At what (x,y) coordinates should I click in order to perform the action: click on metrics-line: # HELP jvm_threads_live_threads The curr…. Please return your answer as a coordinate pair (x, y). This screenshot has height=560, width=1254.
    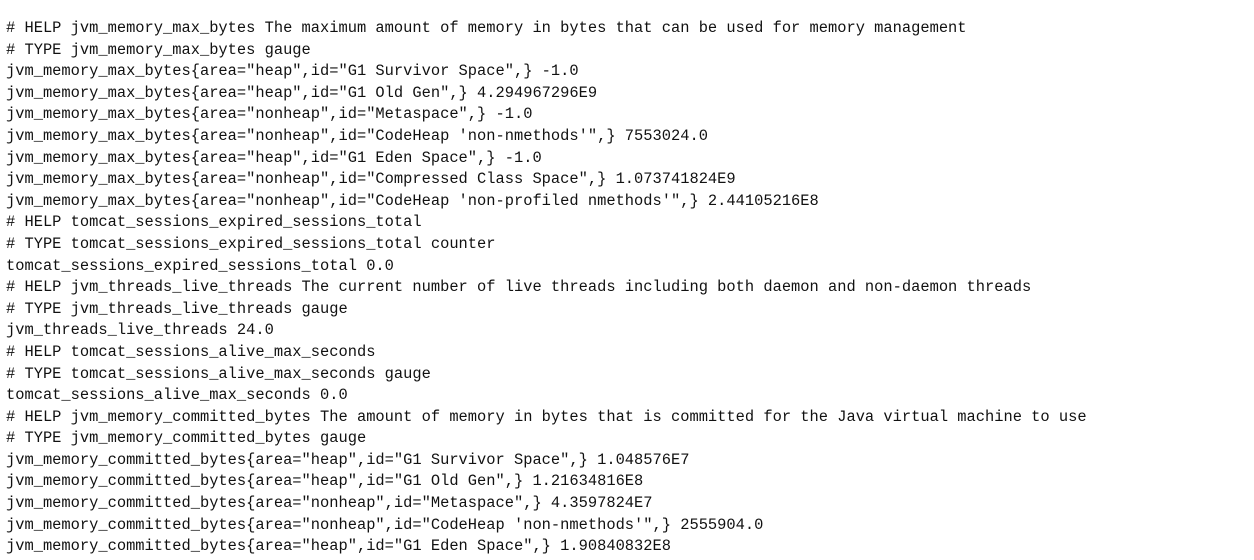
    Looking at the image, I should click on (519, 287).